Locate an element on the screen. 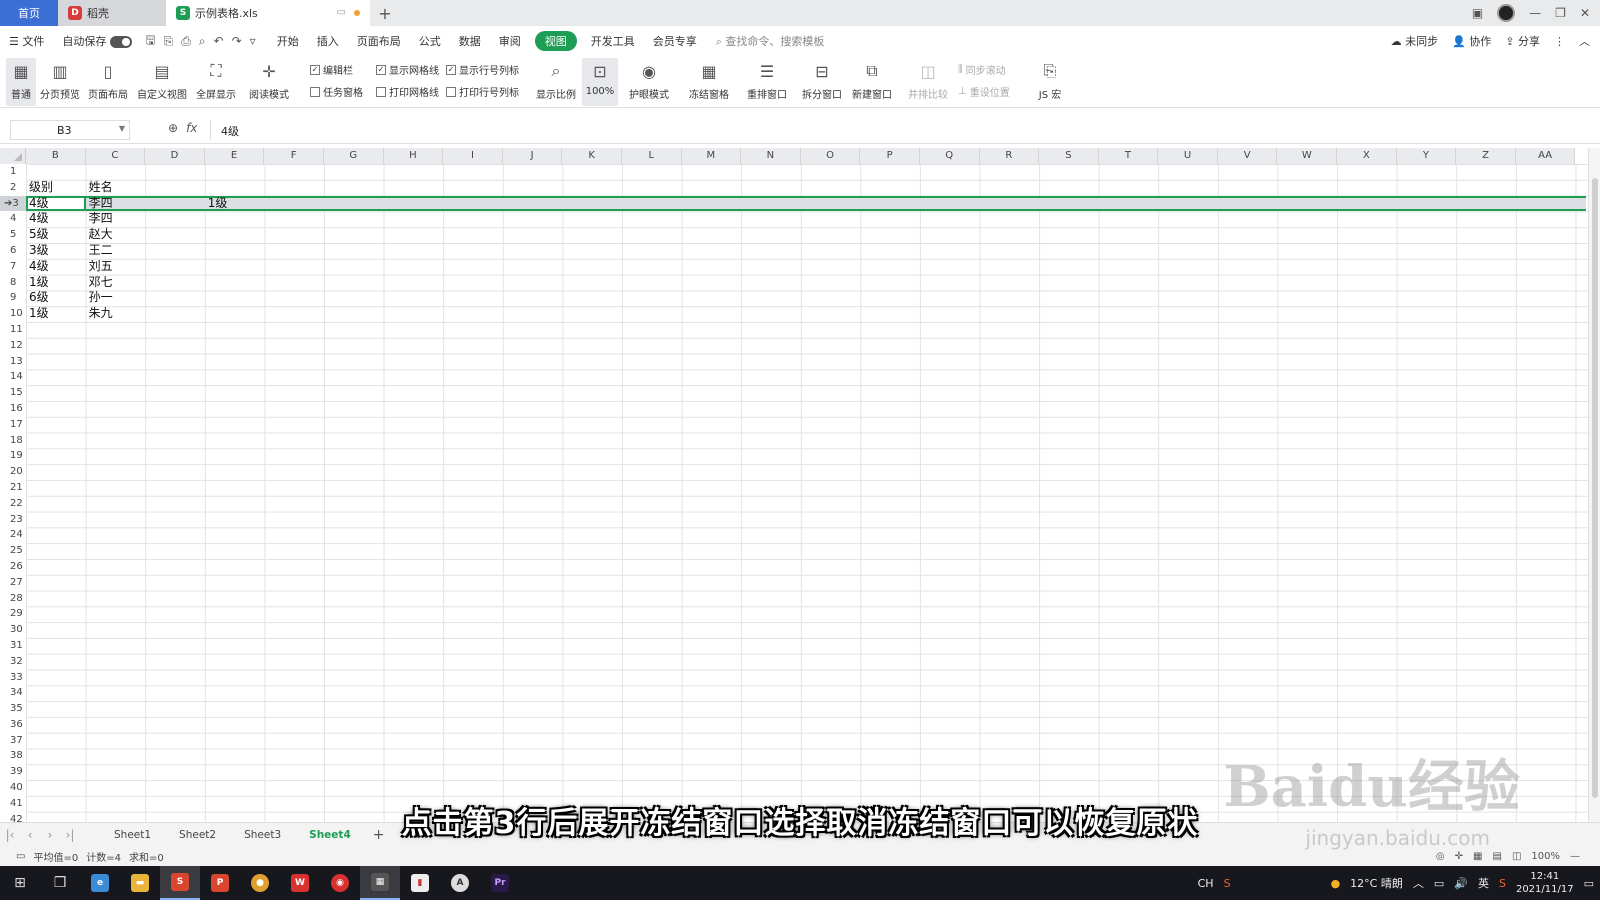 This screenshot has width=1600, height=900. row-header-33: 33 is located at coordinates (13, 677).